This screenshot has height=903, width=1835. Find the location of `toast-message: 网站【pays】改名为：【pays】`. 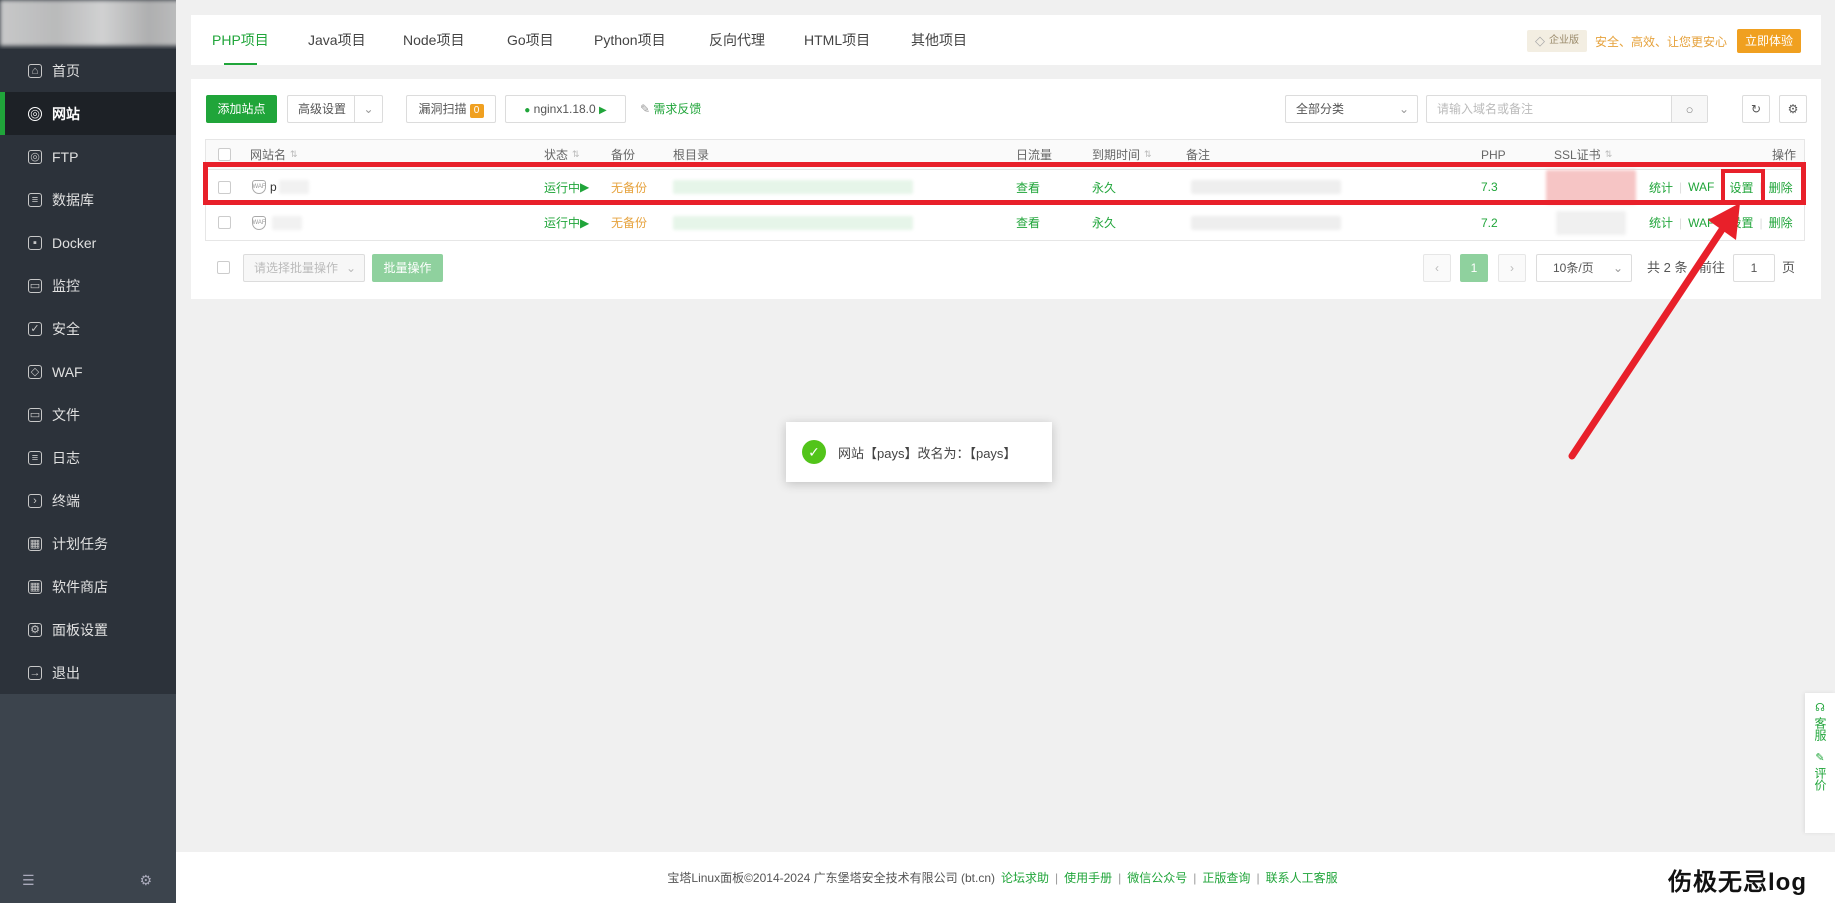

toast-message: 网站【pays】改名为：【pays】 is located at coordinates (927, 453).